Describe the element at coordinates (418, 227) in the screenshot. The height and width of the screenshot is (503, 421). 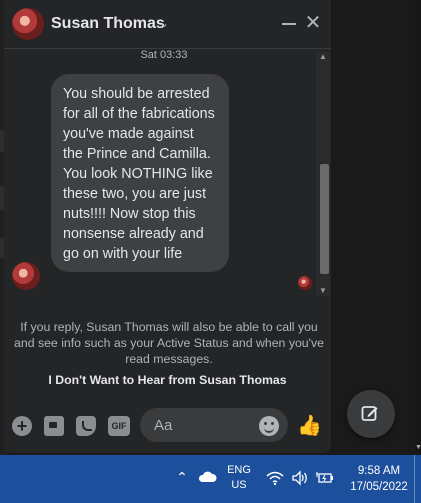
I see `page-scrollbar: ▼` at that location.